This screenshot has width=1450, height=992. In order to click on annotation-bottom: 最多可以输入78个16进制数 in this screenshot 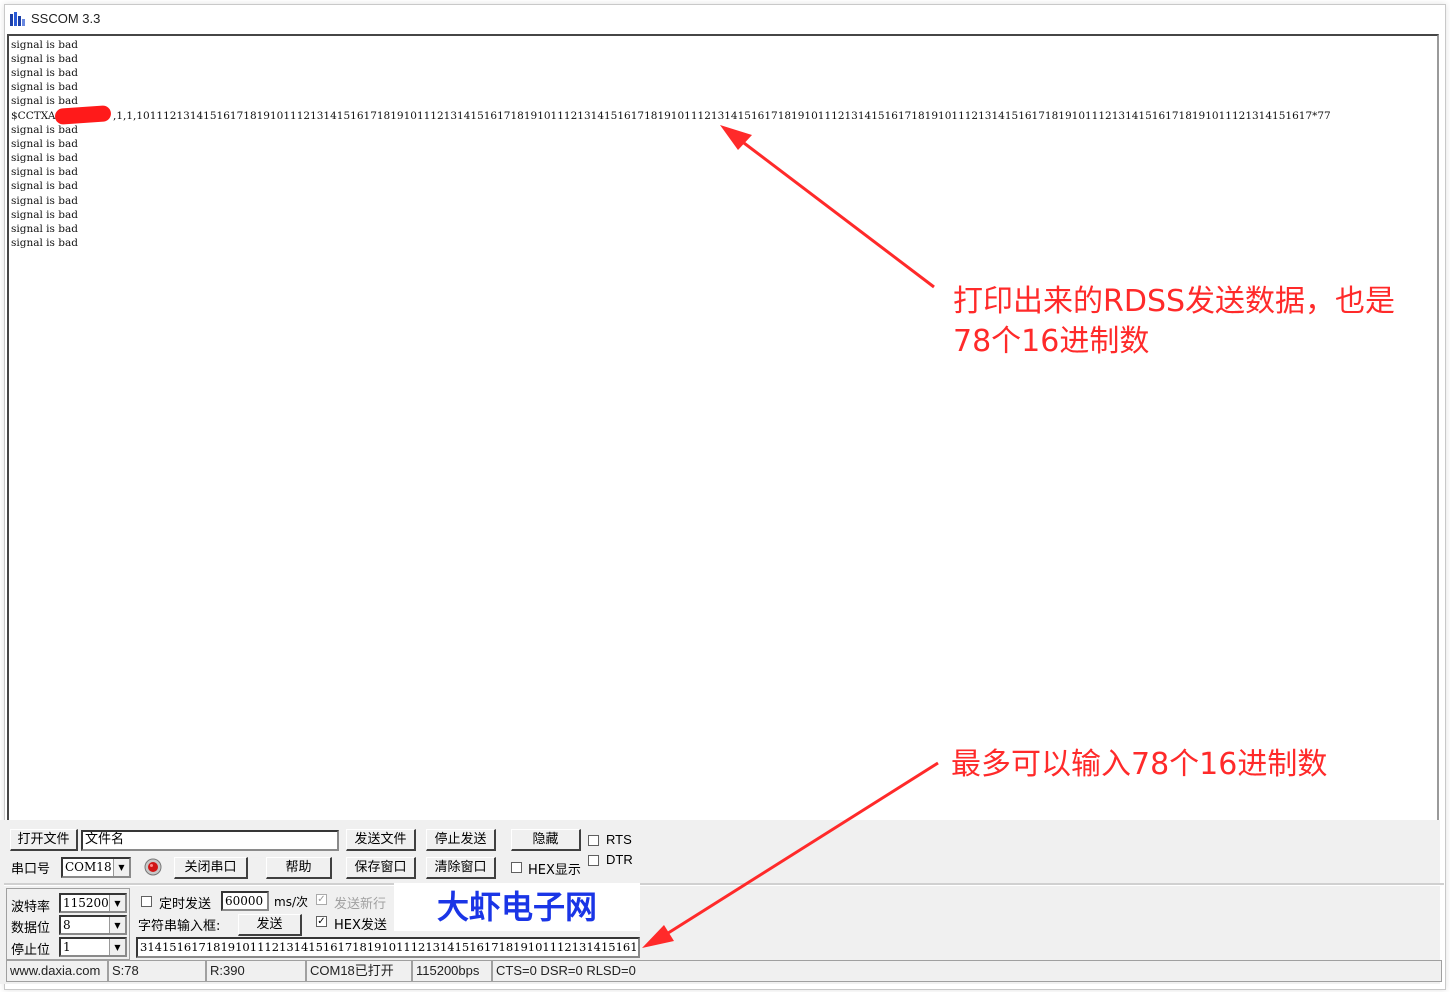, I will do `click(1139, 764)`.